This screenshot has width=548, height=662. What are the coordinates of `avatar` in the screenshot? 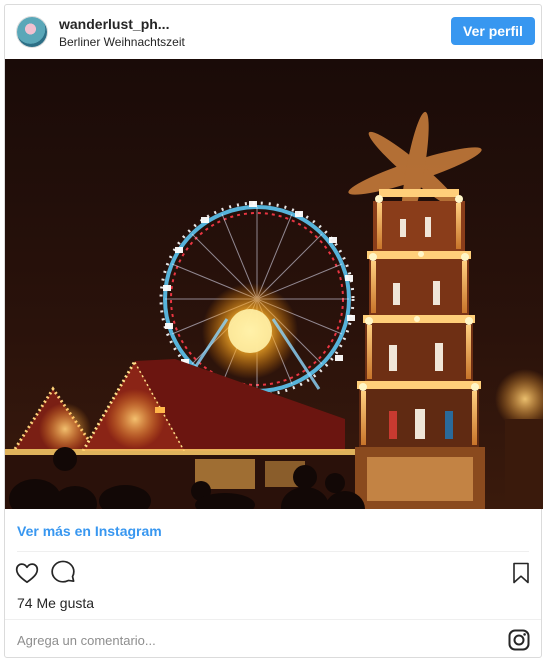 It's located at (32, 32).